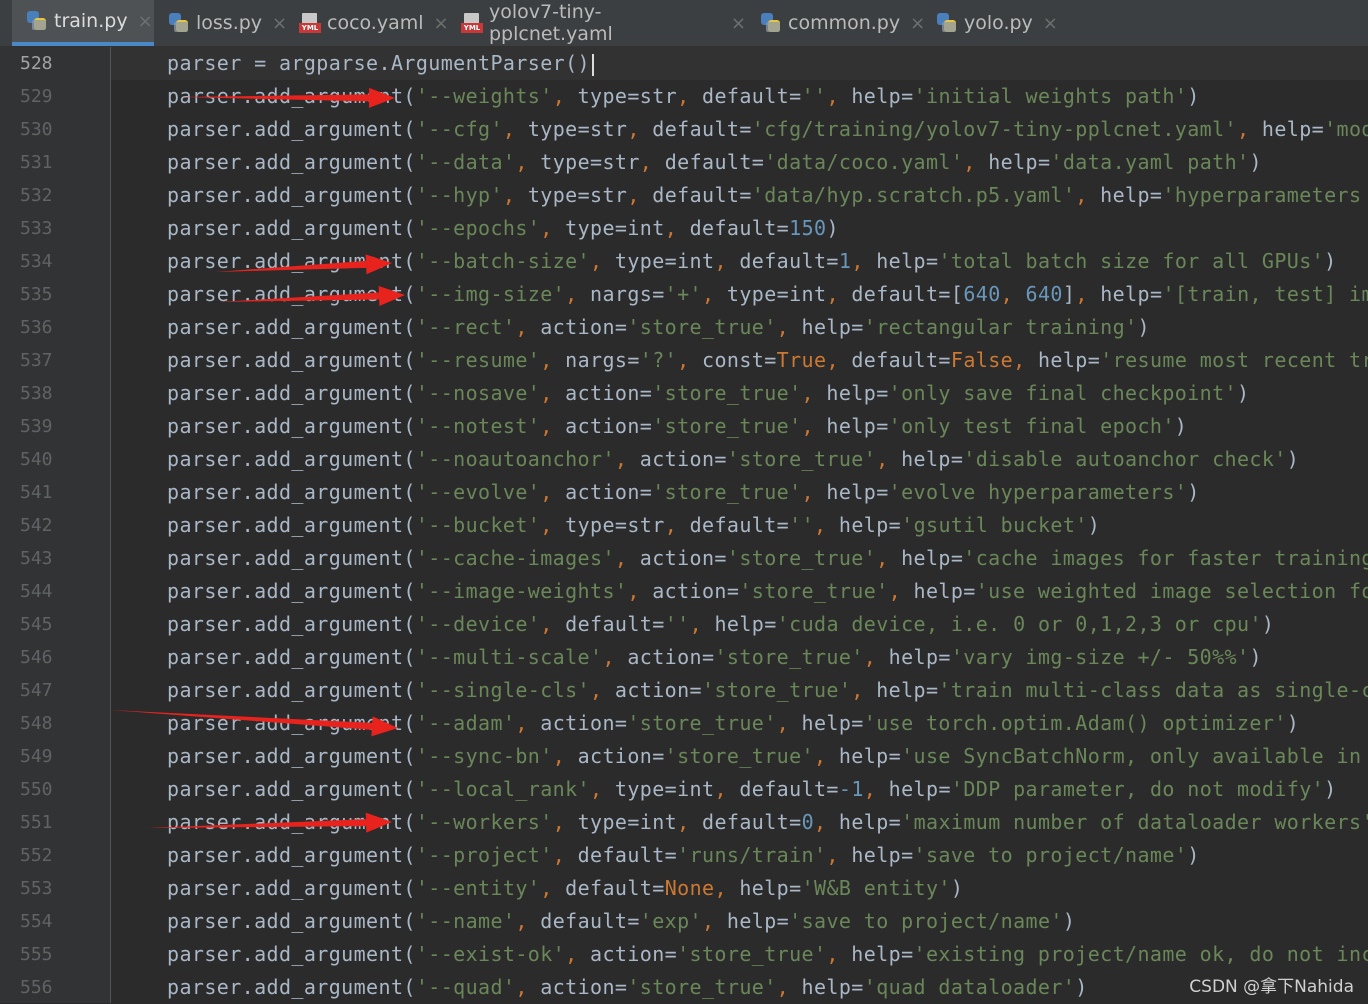 Image resolution: width=1368 pixels, height=1004 pixels. Describe the element at coordinates (36, 888) in the screenshot. I see `line-number: 553` at that location.